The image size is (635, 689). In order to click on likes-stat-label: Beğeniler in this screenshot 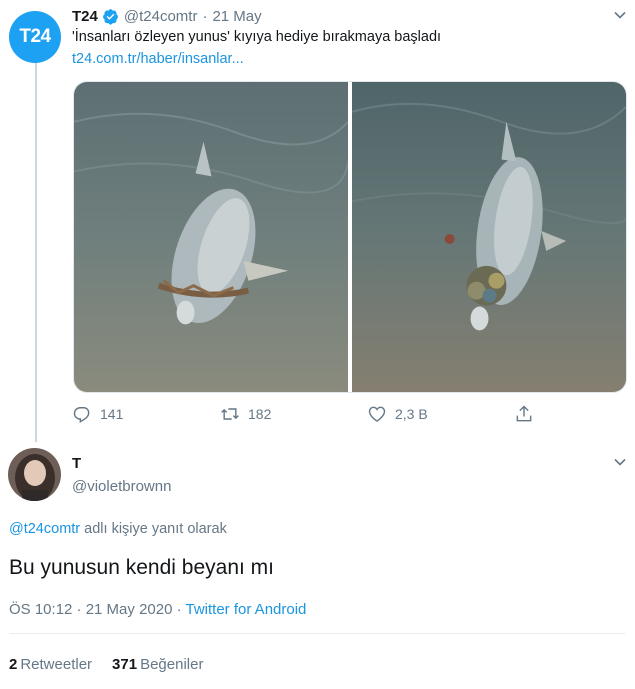, I will do `click(172, 664)`.